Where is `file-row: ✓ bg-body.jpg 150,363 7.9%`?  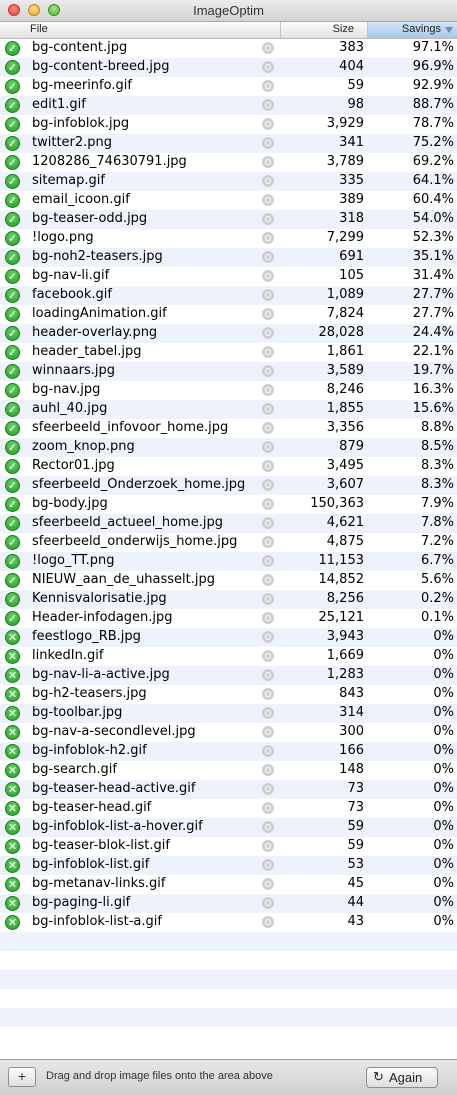
file-row: ✓ bg-body.jpg 150,363 7.9% is located at coordinates (228, 504).